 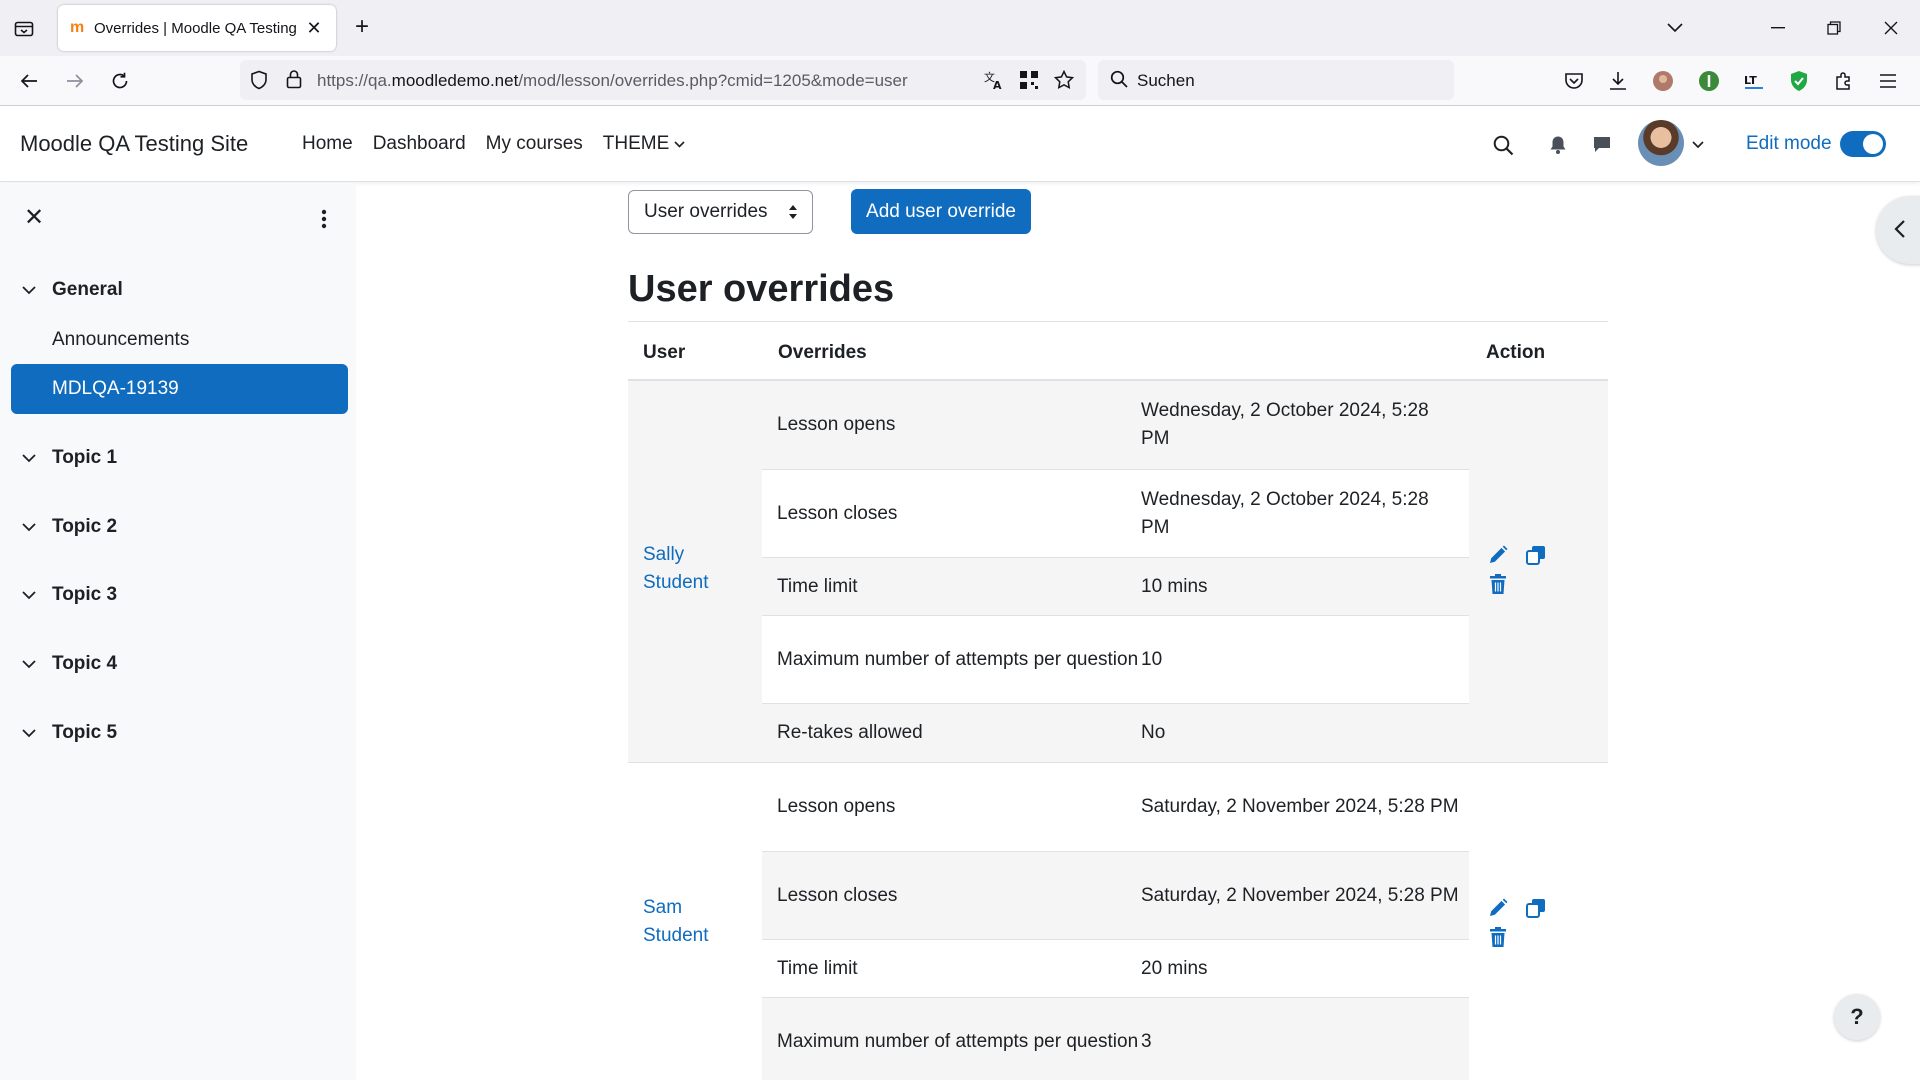 I want to click on course-section-topic-2: Topic 2, so click(x=69, y=527).